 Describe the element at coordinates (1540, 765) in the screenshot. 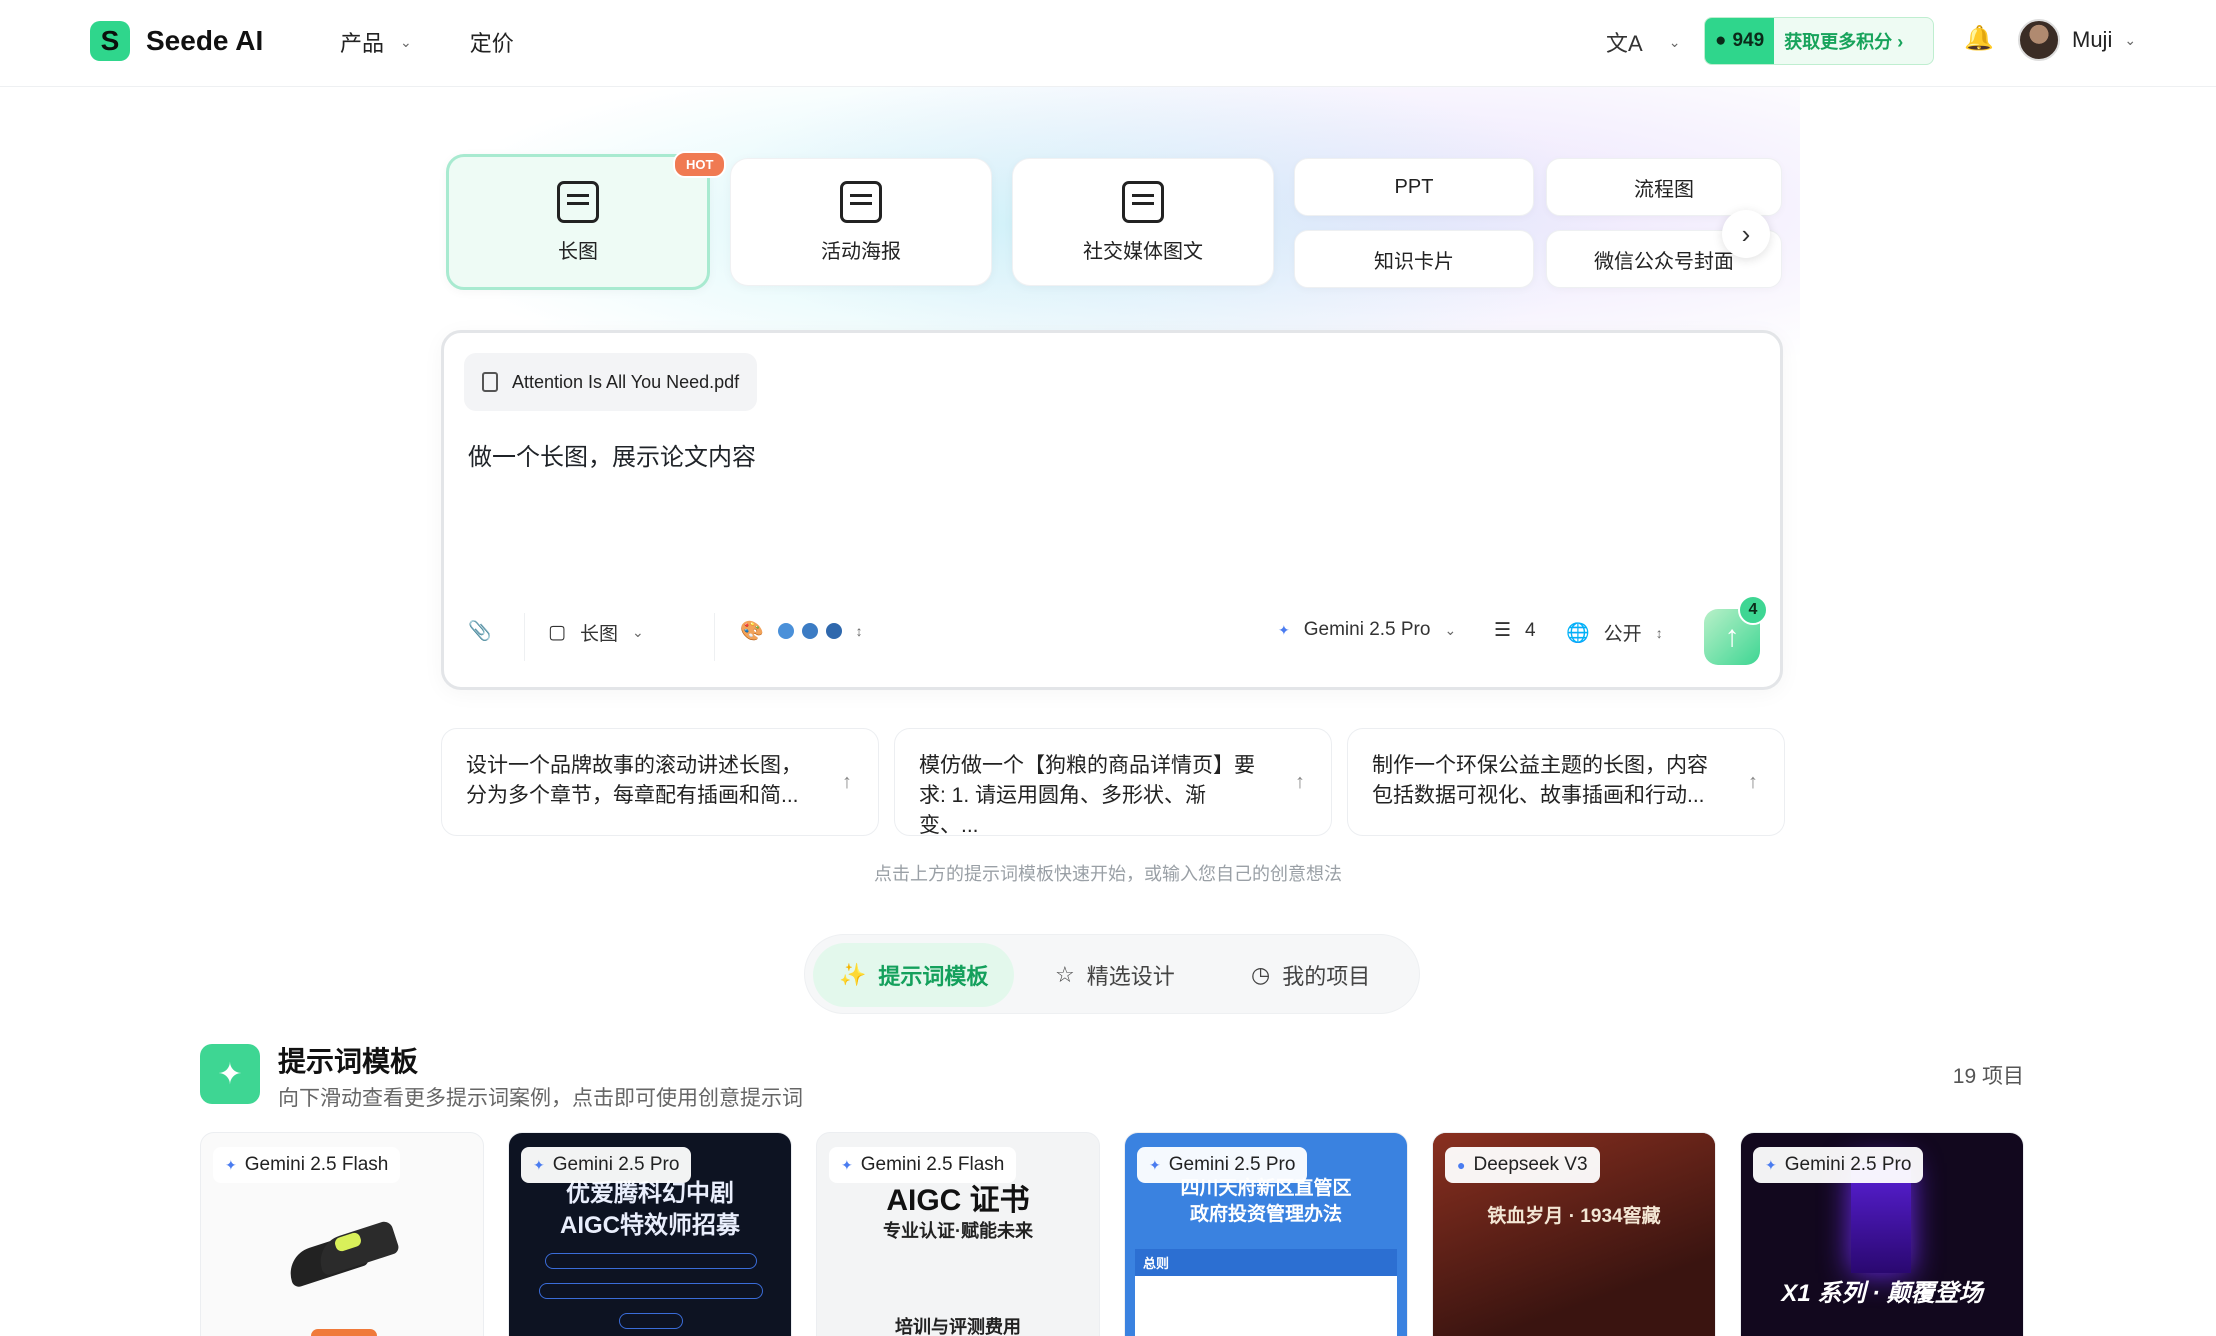

I see `suggestion-text: 制作一个环保公益主题的长图，内容` at that location.